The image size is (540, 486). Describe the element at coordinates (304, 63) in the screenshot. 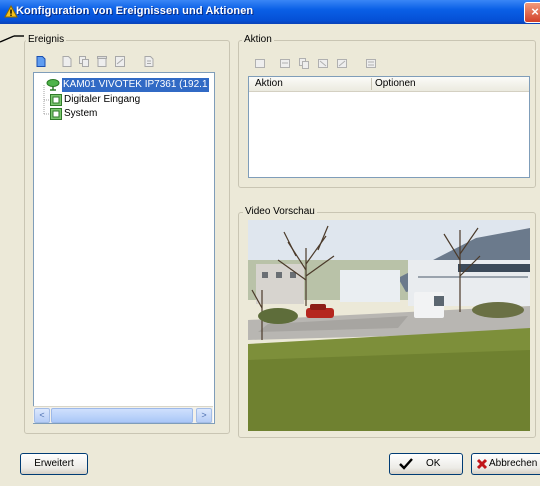

I see `action-paste-icon` at that location.